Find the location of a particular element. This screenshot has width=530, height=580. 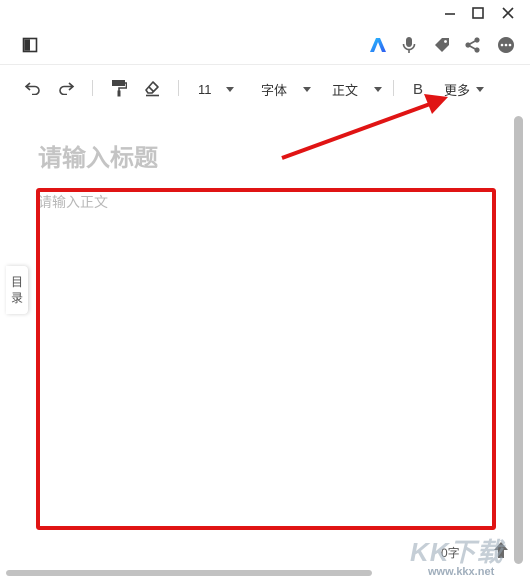

close-button is located at coordinates (508, 13).